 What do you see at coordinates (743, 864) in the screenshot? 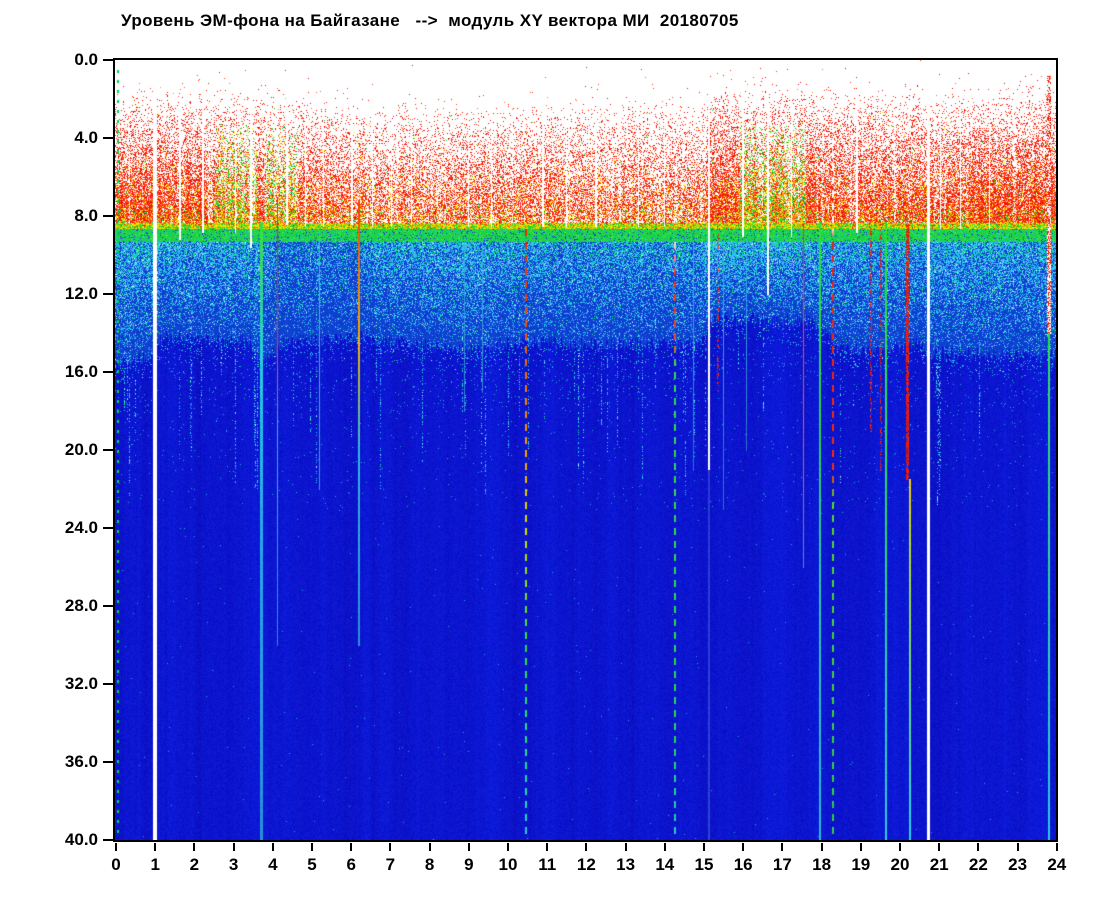
I see `x-tick-label: 16` at bounding box center [743, 864].